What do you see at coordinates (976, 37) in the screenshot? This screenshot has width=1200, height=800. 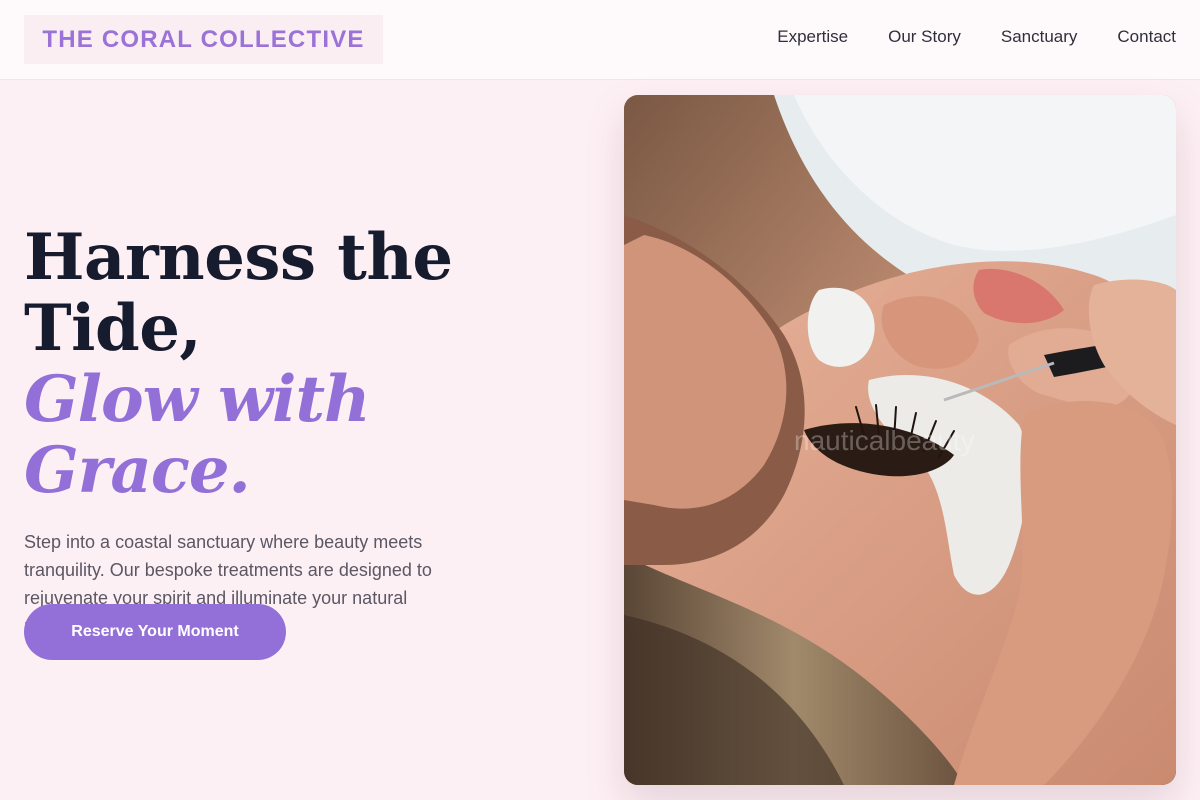 I see `main-nav: Expertise Our Story Sanctuary Contact` at bounding box center [976, 37].